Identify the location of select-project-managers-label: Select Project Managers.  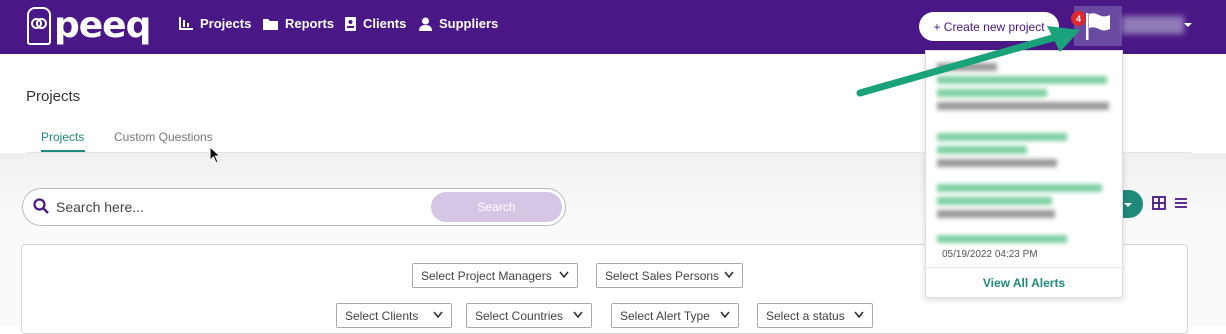
(486, 275).